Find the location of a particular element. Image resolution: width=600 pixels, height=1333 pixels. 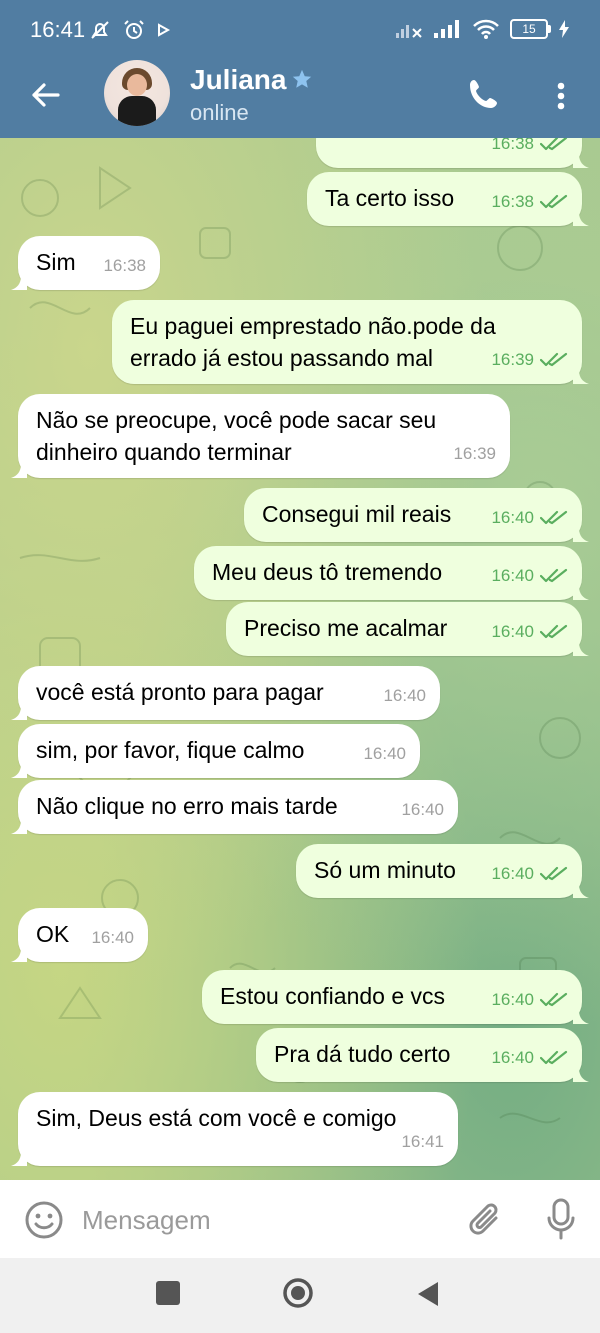

muted-bell-icon is located at coordinates (100, 30).